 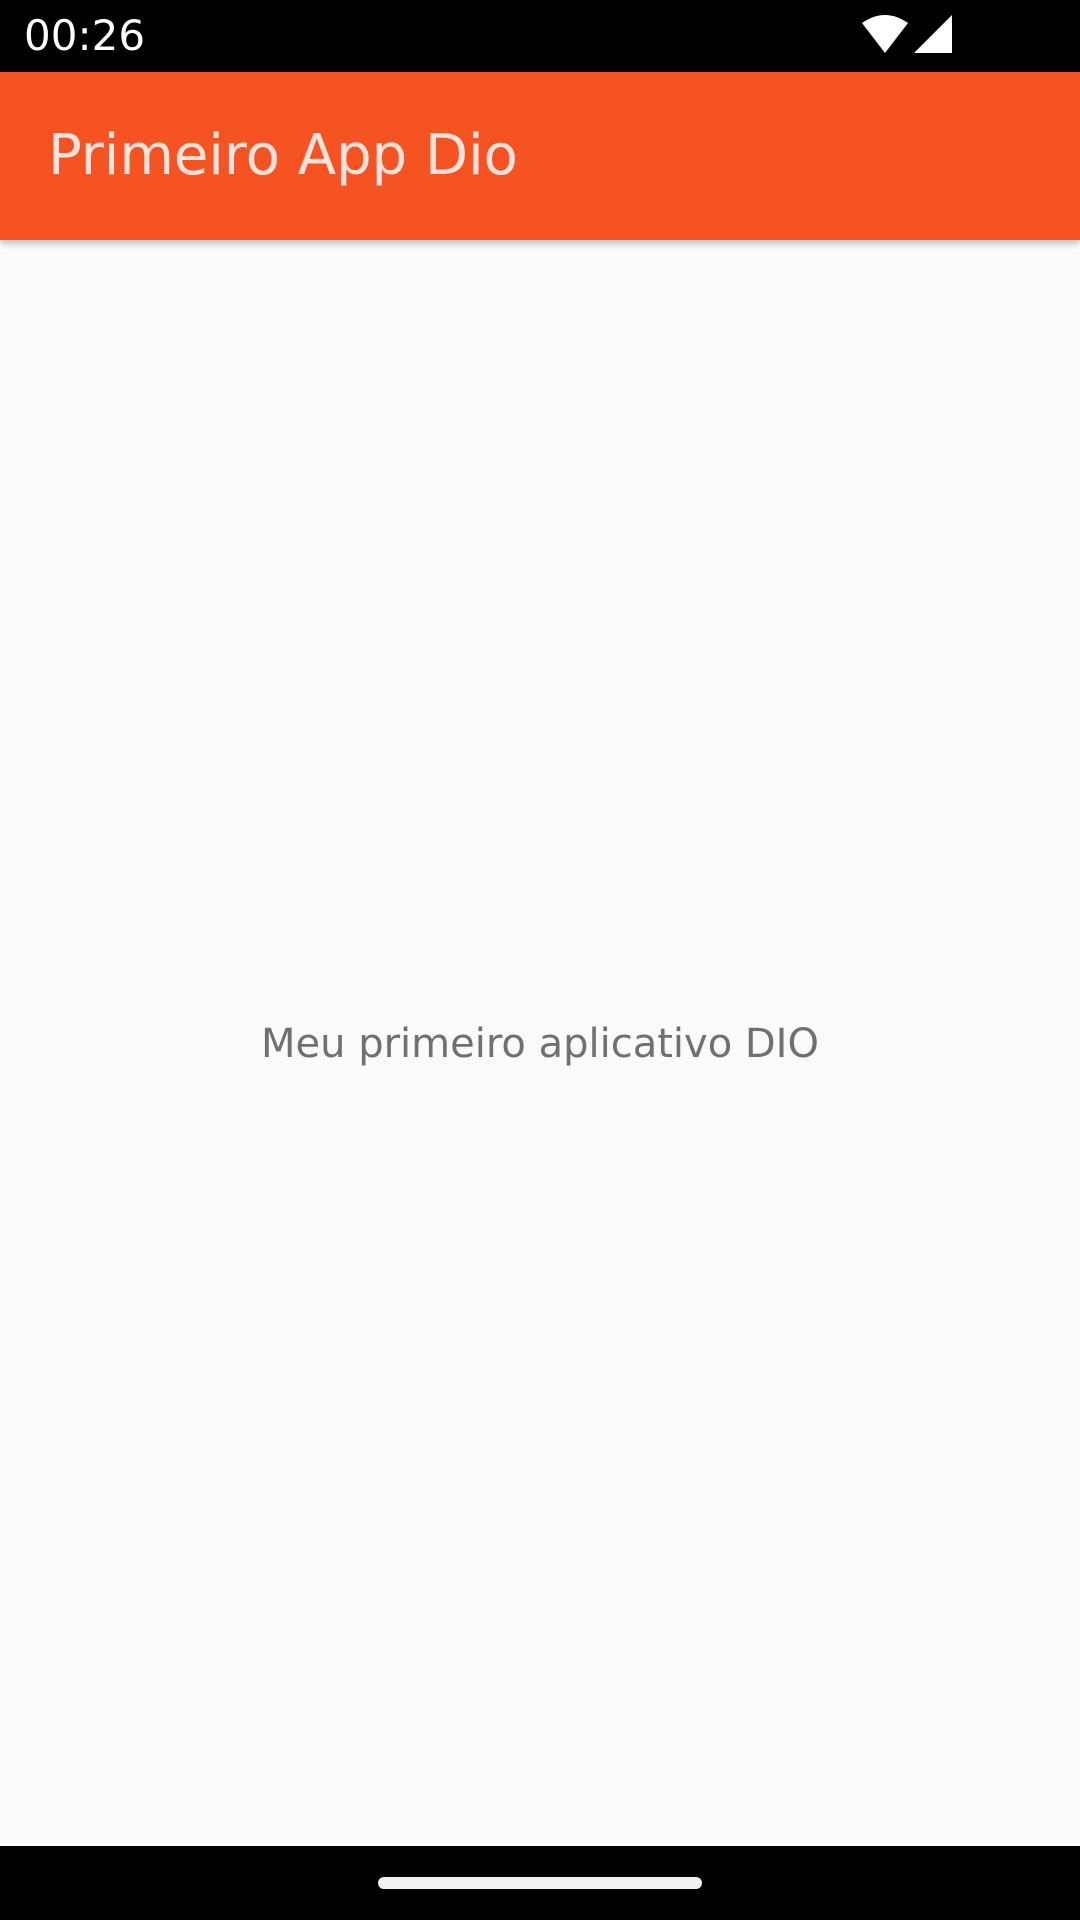 I want to click on status-bar: 00:26, so click(x=540, y=36).